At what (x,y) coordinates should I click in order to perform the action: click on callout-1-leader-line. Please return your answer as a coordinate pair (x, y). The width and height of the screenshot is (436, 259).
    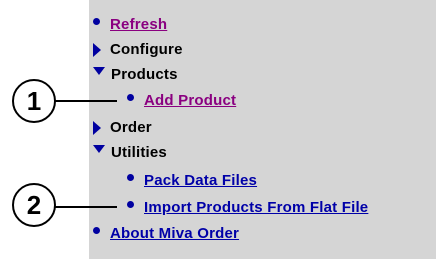
    Looking at the image, I should click on (86, 101).